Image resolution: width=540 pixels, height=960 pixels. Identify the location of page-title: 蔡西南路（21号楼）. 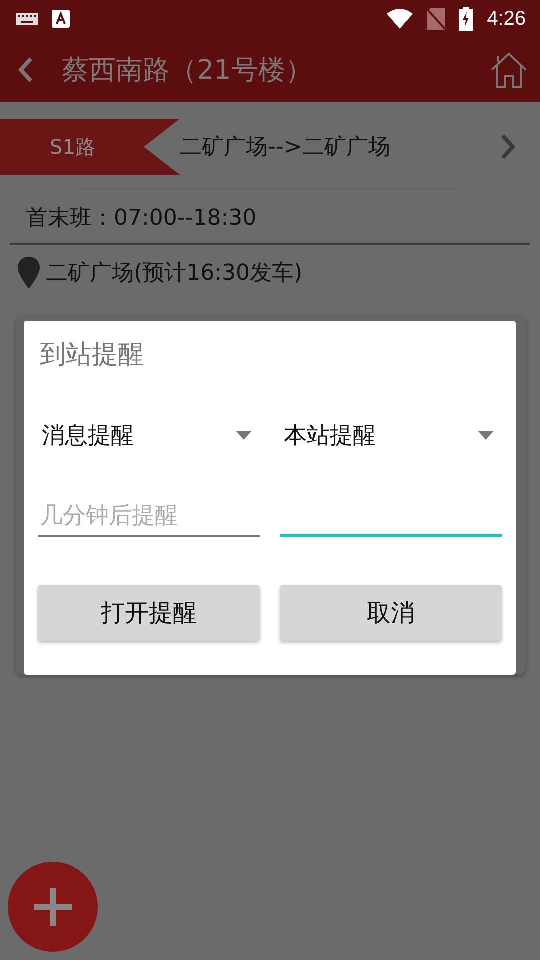
(188, 71).